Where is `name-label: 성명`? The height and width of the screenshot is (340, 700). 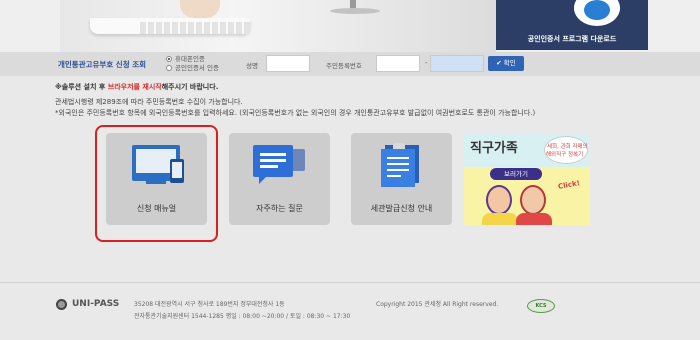
name-label: 성명 is located at coordinates (252, 66).